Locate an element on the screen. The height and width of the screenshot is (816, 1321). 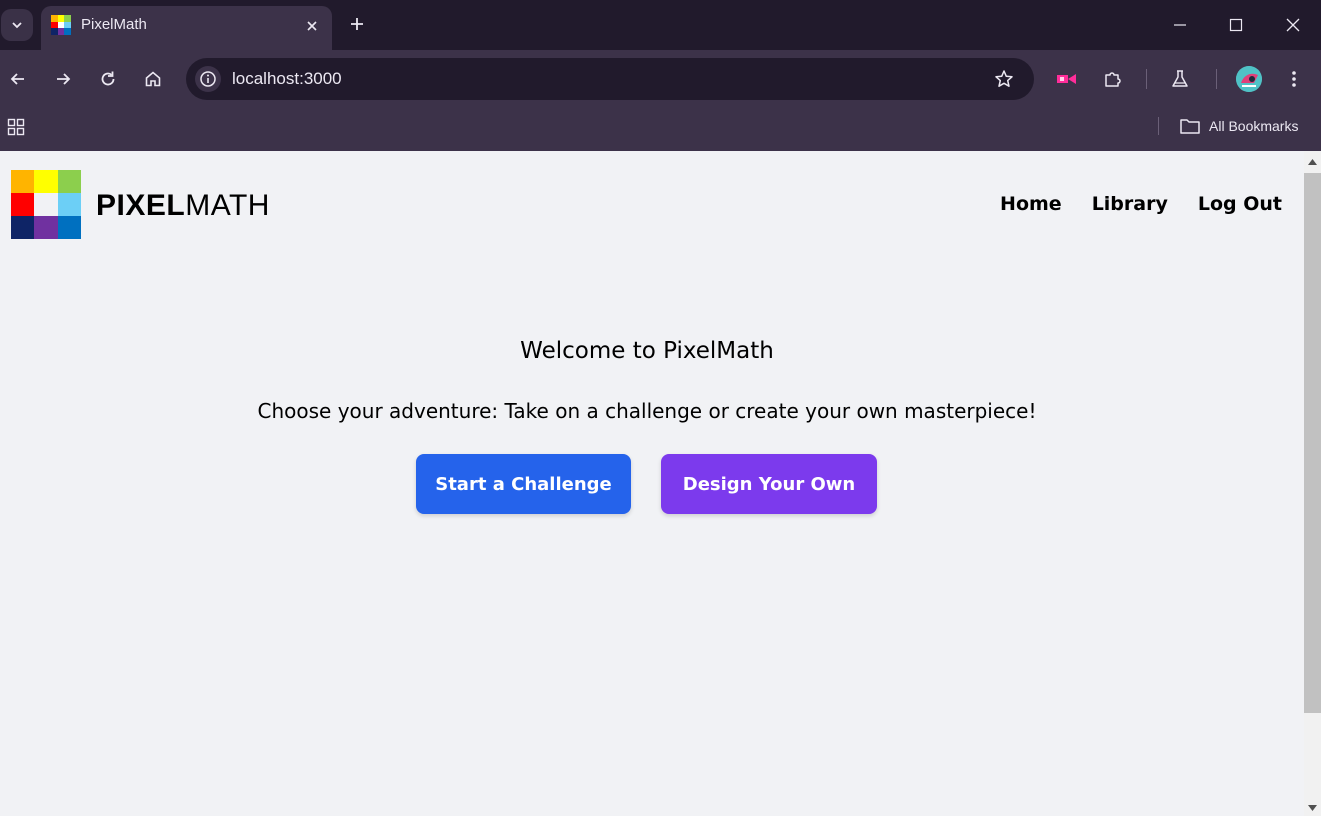
more-vertical-icon is located at coordinates (1294, 79).